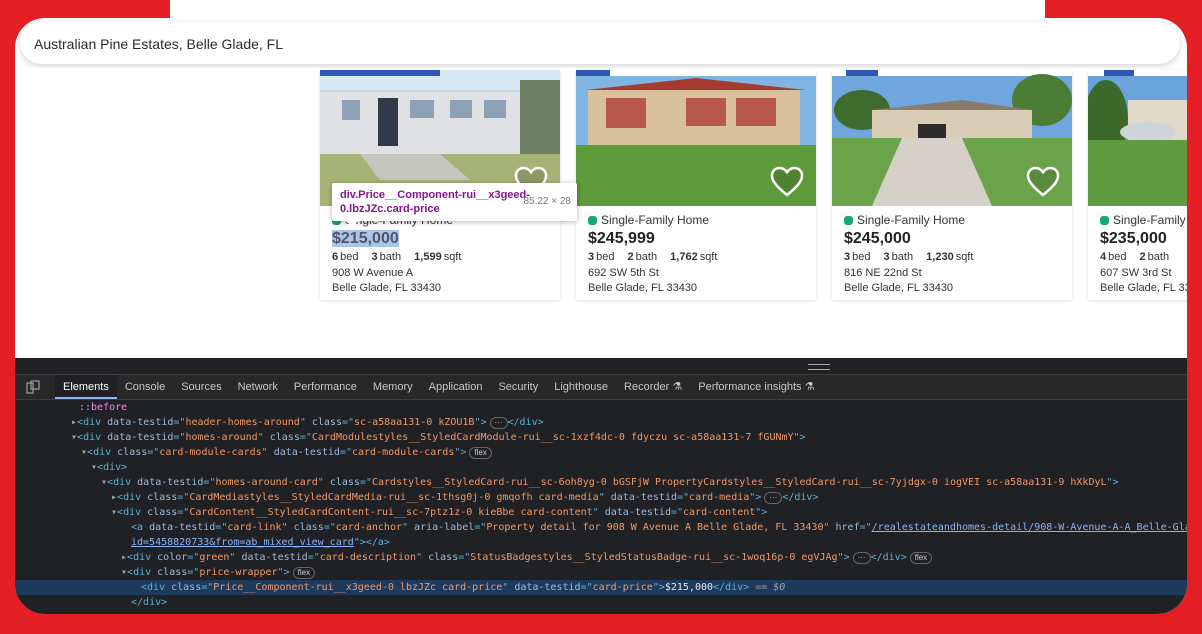  I want to click on tab-elements: Elements, so click(86, 387).